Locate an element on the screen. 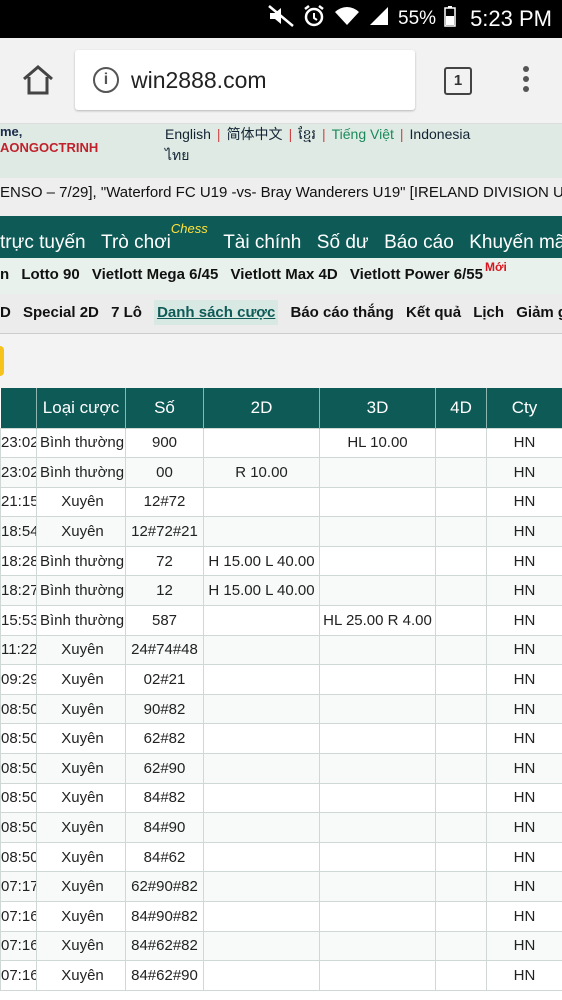 The image size is (562, 1000). home-icon is located at coordinates (38, 80).